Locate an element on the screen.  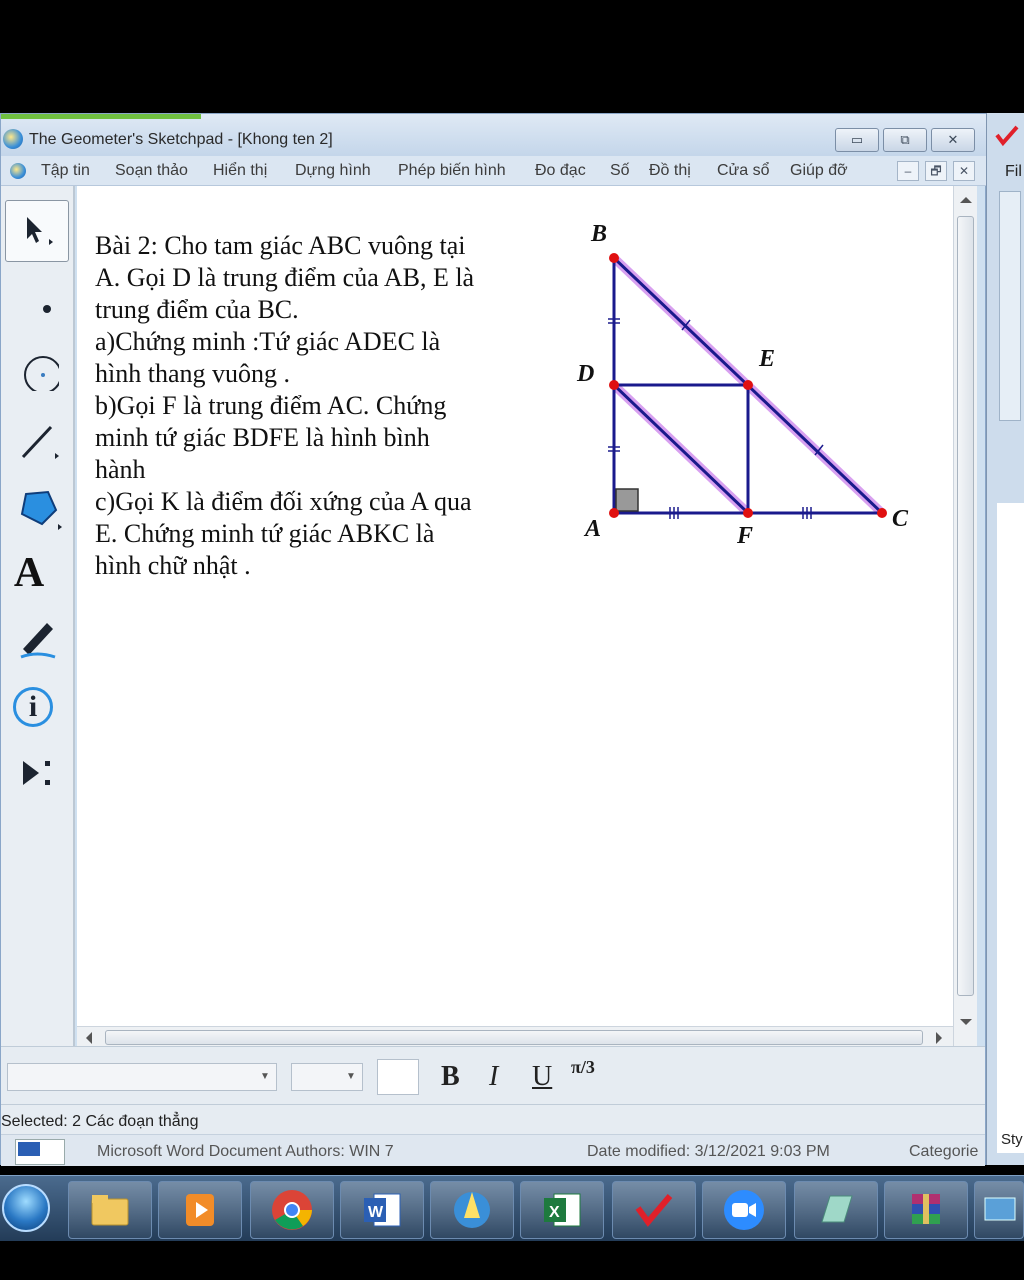
scroll-down-icon is located at coordinates (966, 1022).